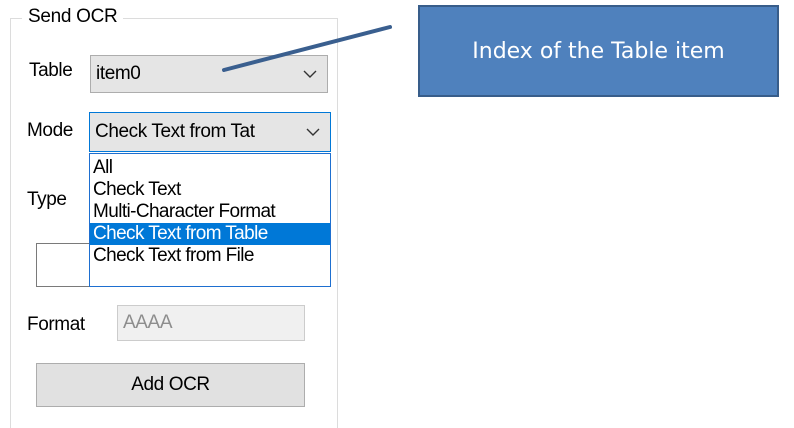 Image resolution: width=794 pixels, height=428 pixels. I want to click on mode-option-check-text-from-file: Check Text from File, so click(210, 256).